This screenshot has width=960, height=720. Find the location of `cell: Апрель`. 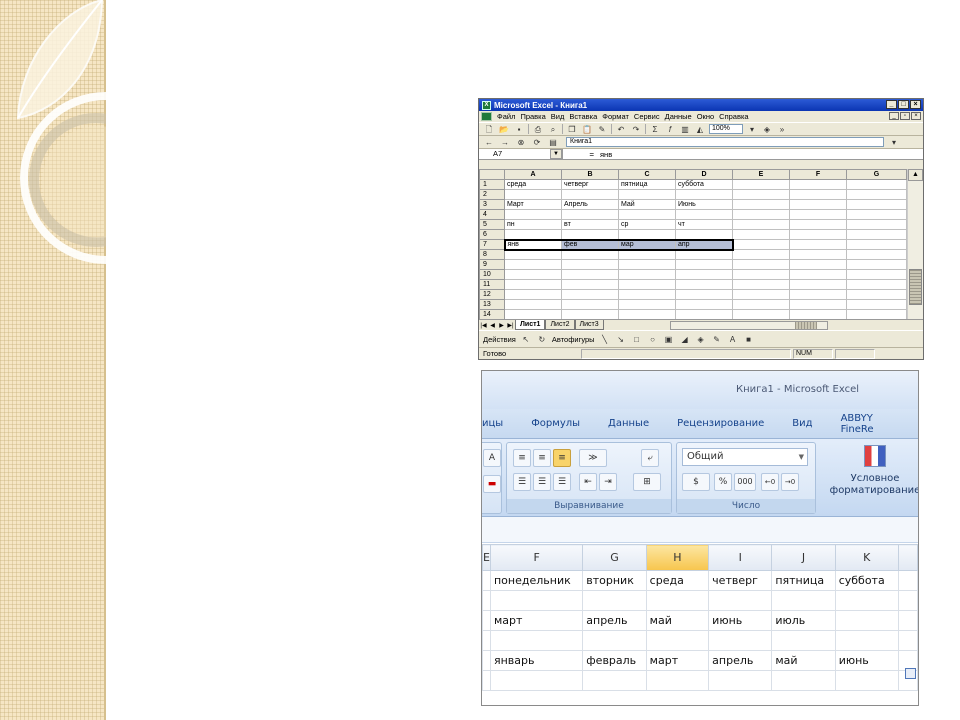

cell: Апрель is located at coordinates (590, 204).